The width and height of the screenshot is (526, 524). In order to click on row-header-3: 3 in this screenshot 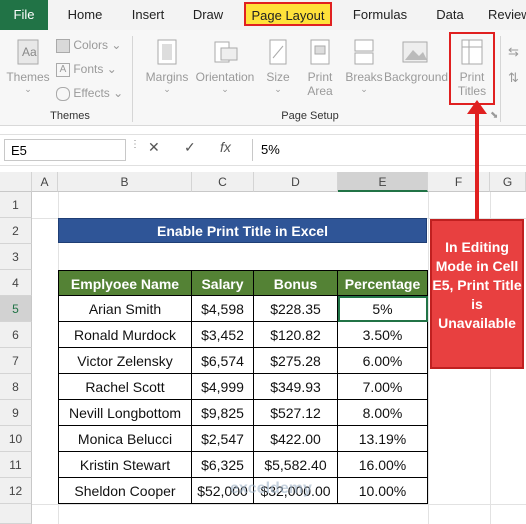, I will do `click(16, 257)`.